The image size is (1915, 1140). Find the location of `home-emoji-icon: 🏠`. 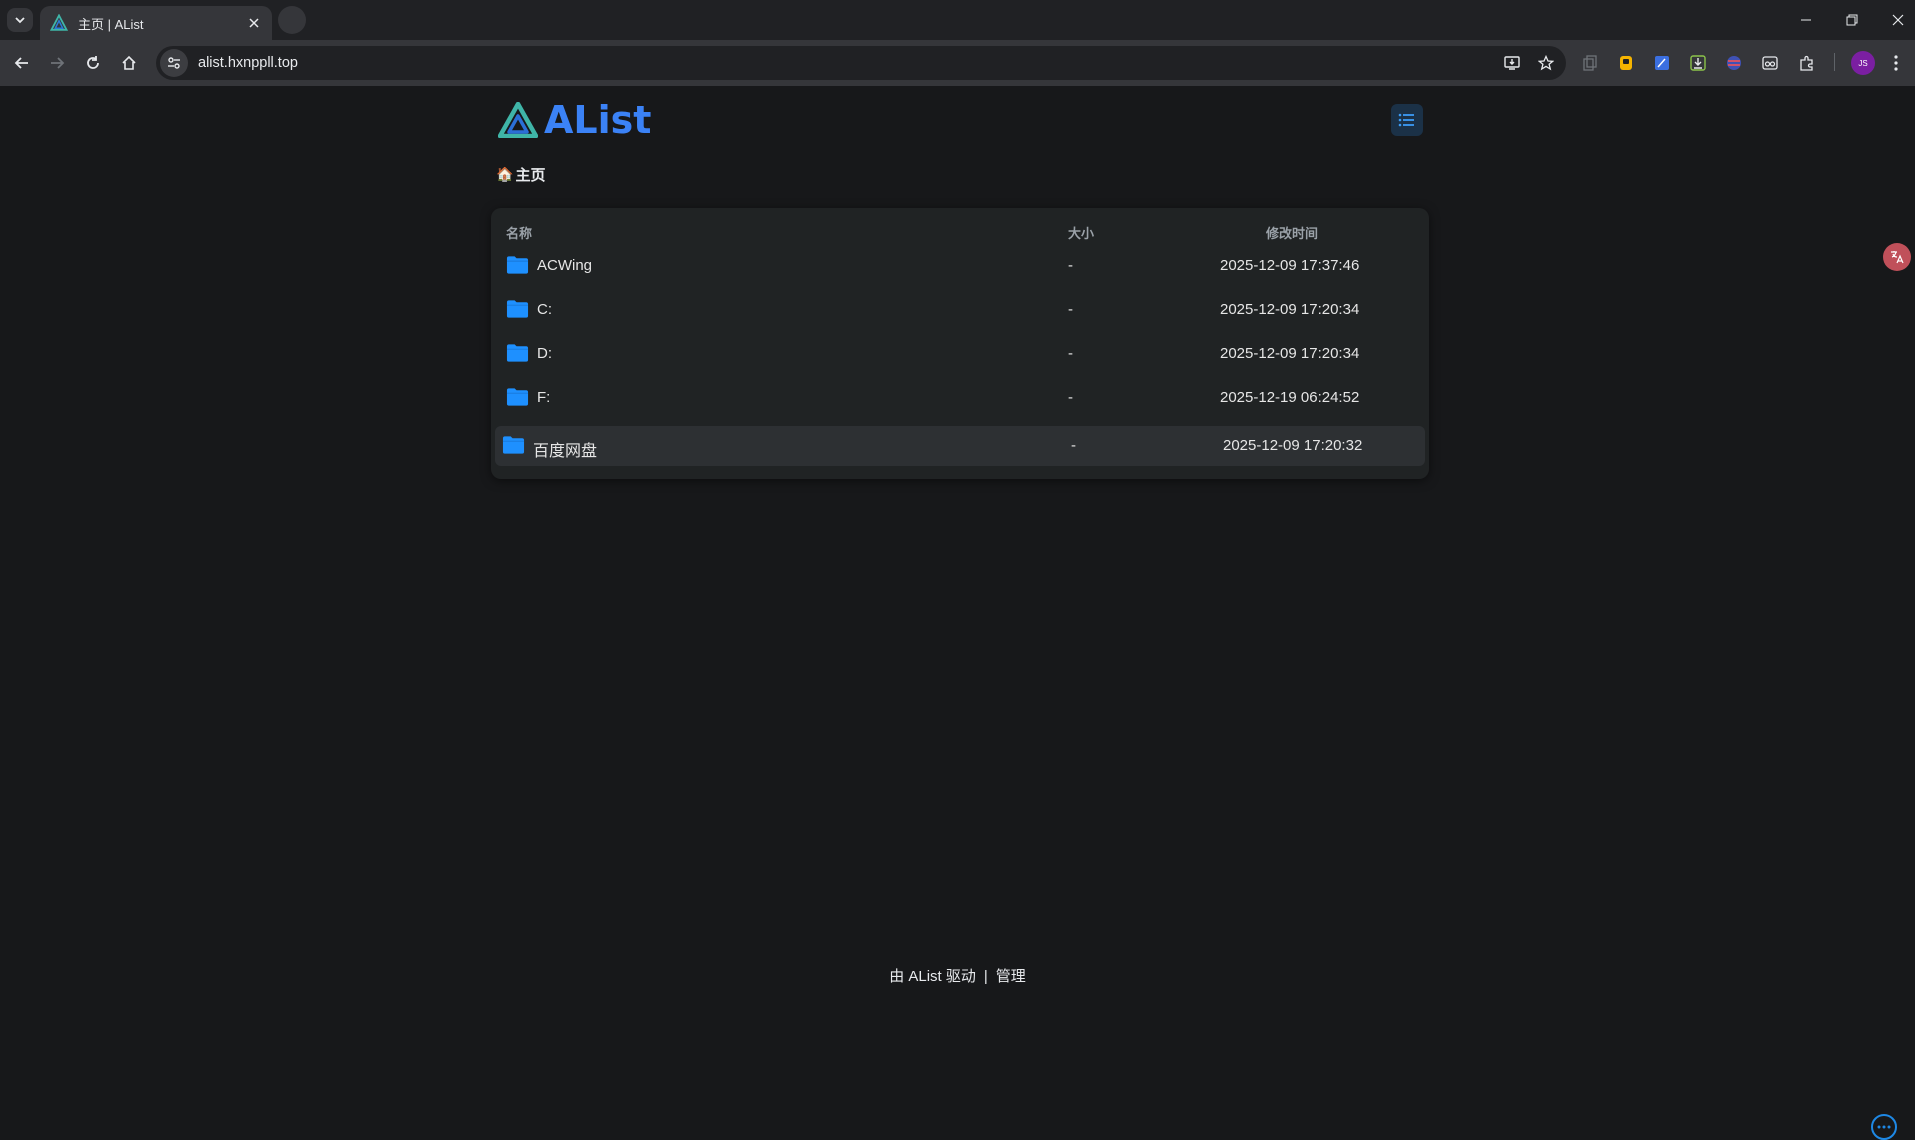

home-emoji-icon: 🏠 is located at coordinates (505, 174).